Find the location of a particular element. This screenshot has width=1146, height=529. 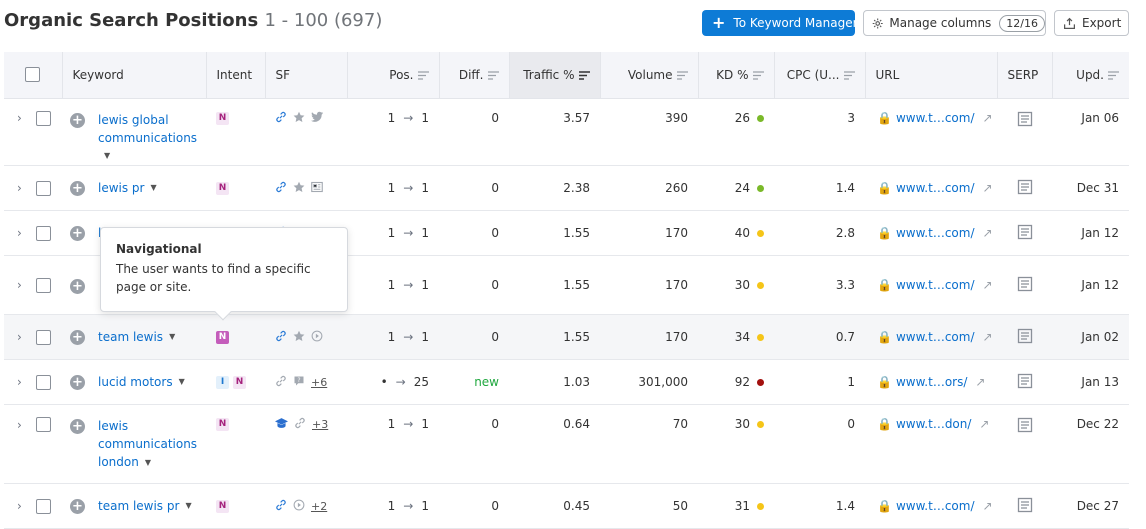

sf-more-link: +2 is located at coordinates (319, 506).